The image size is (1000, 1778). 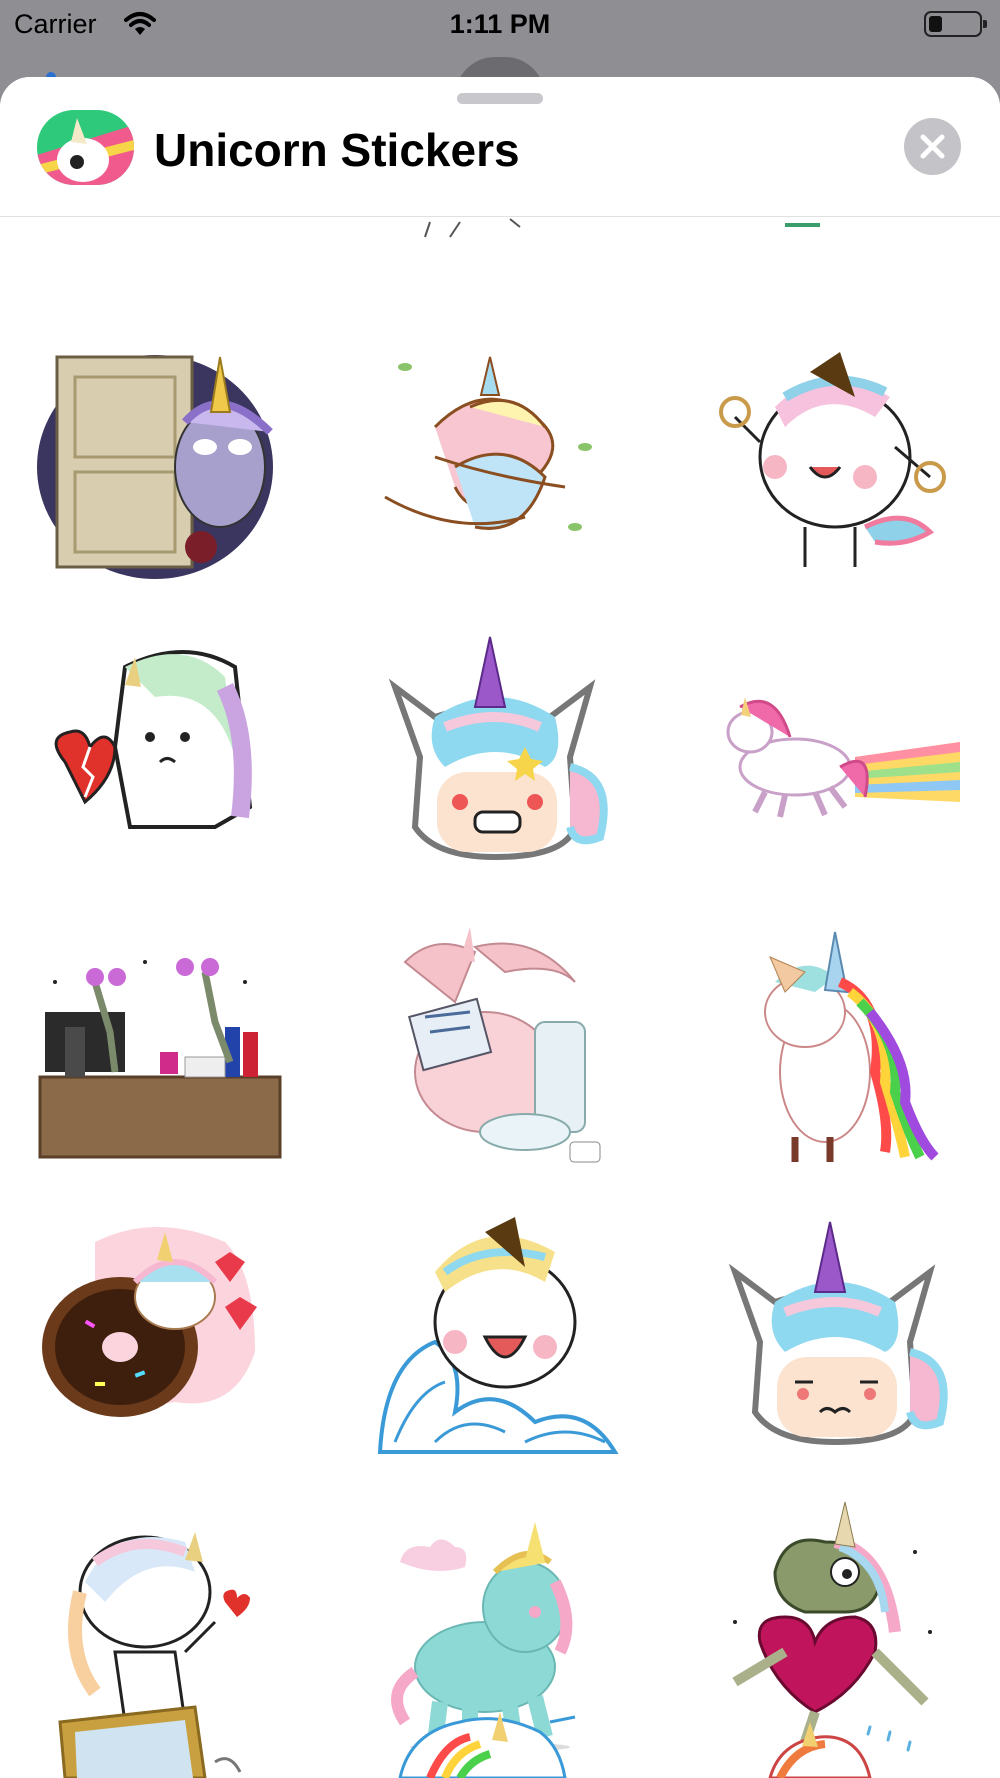 What do you see at coordinates (840, 1627) in the screenshot?
I see `sticker-zombie-unicorn` at bounding box center [840, 1627].